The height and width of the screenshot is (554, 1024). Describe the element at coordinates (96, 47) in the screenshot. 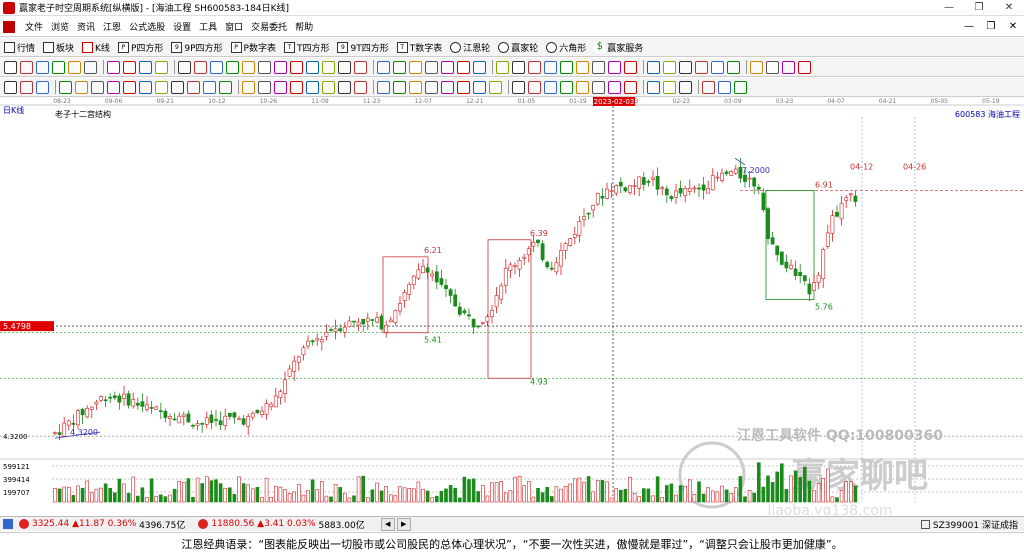

I see `toolbar-kline-button: K线` at that location.